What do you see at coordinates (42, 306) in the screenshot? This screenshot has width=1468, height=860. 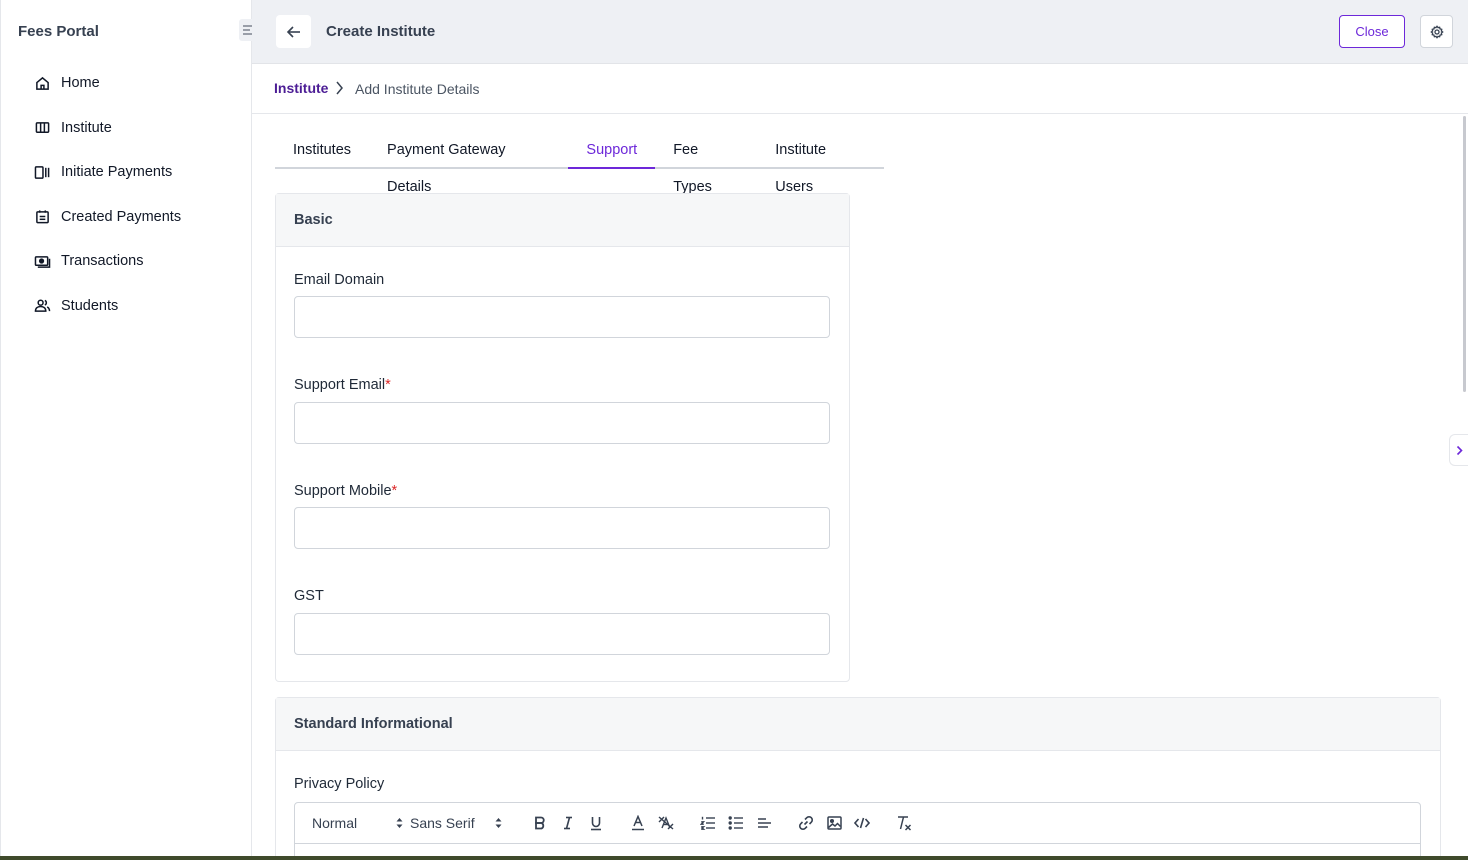 I see `users-icon` at bounding box center [42, 306].